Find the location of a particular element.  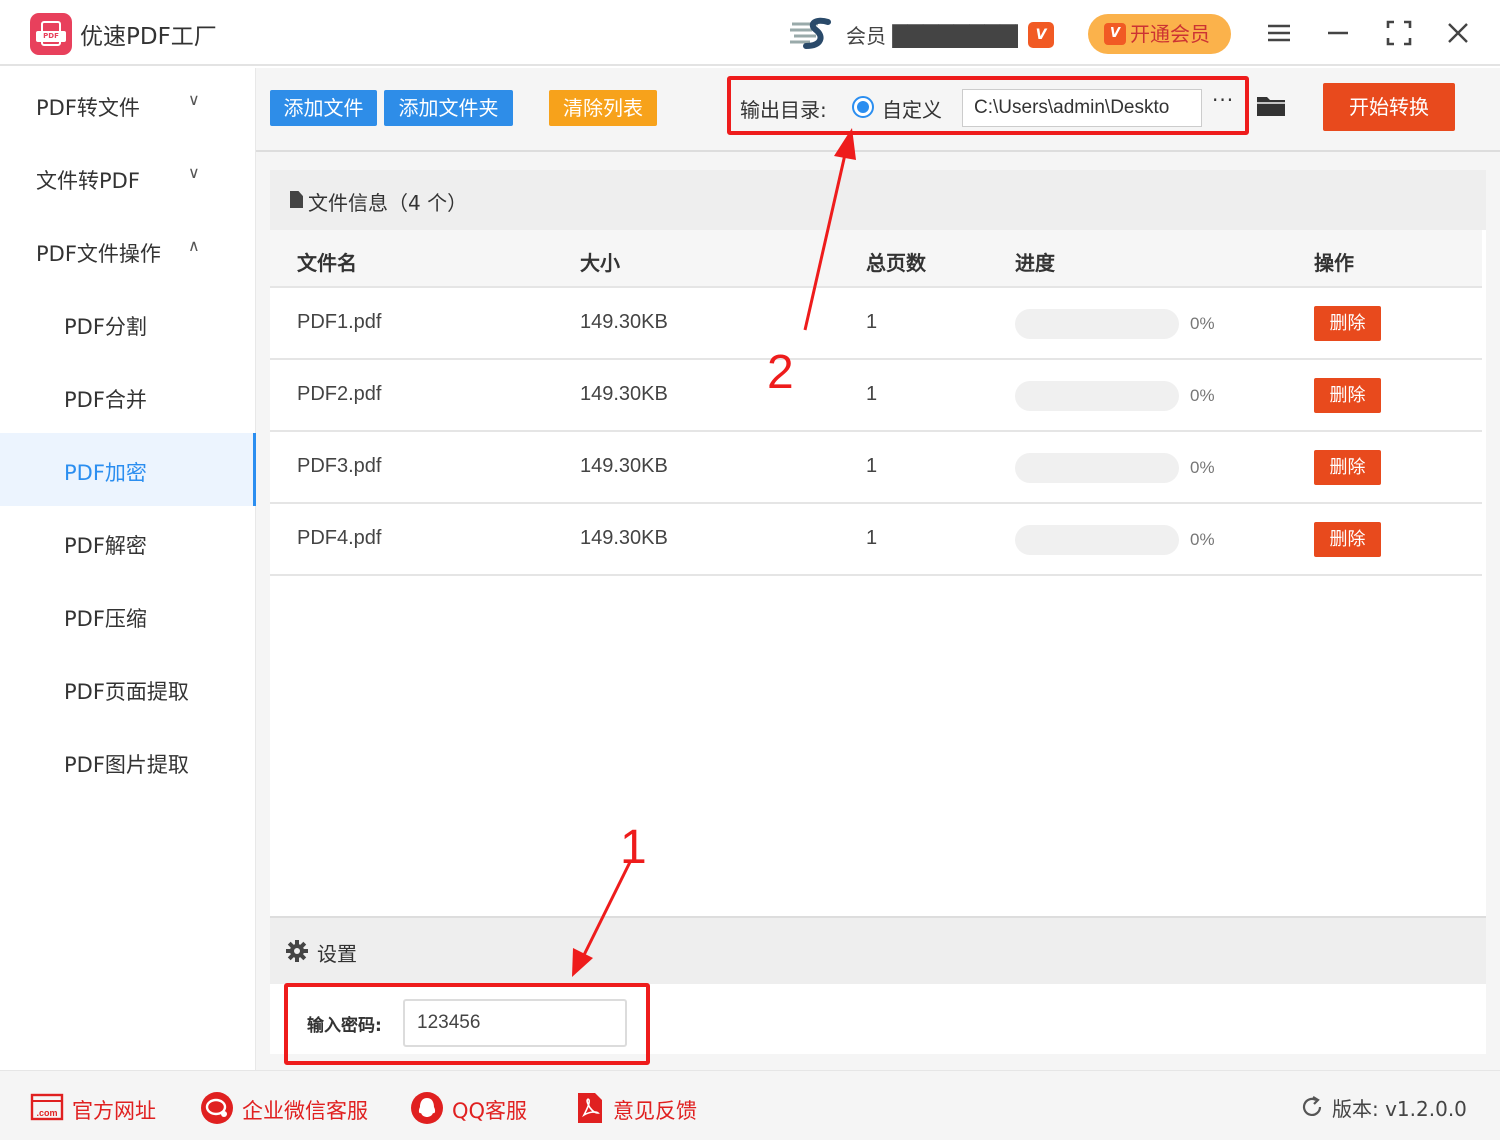

sidebar-item-label: PDF加密 is located at coordinates (105, 473).